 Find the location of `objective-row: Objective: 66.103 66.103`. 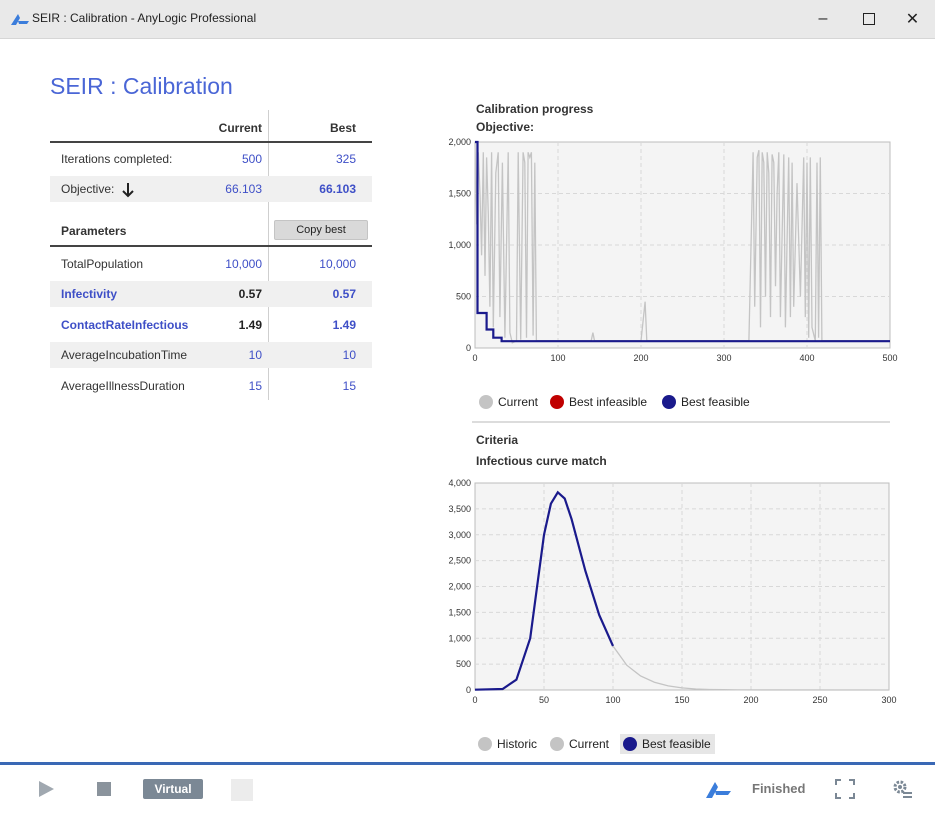

objective-row: Objective: 66.103 66.103 is located at coordinates (211, 189).